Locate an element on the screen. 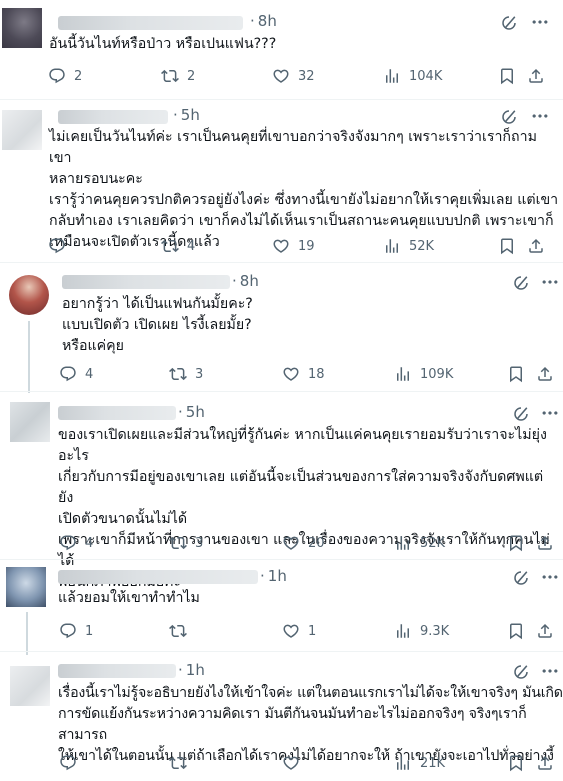 Image resolution: width=563 pixels, height=781 pixels. reply-button: 1 is located at coordinates (76, 631).